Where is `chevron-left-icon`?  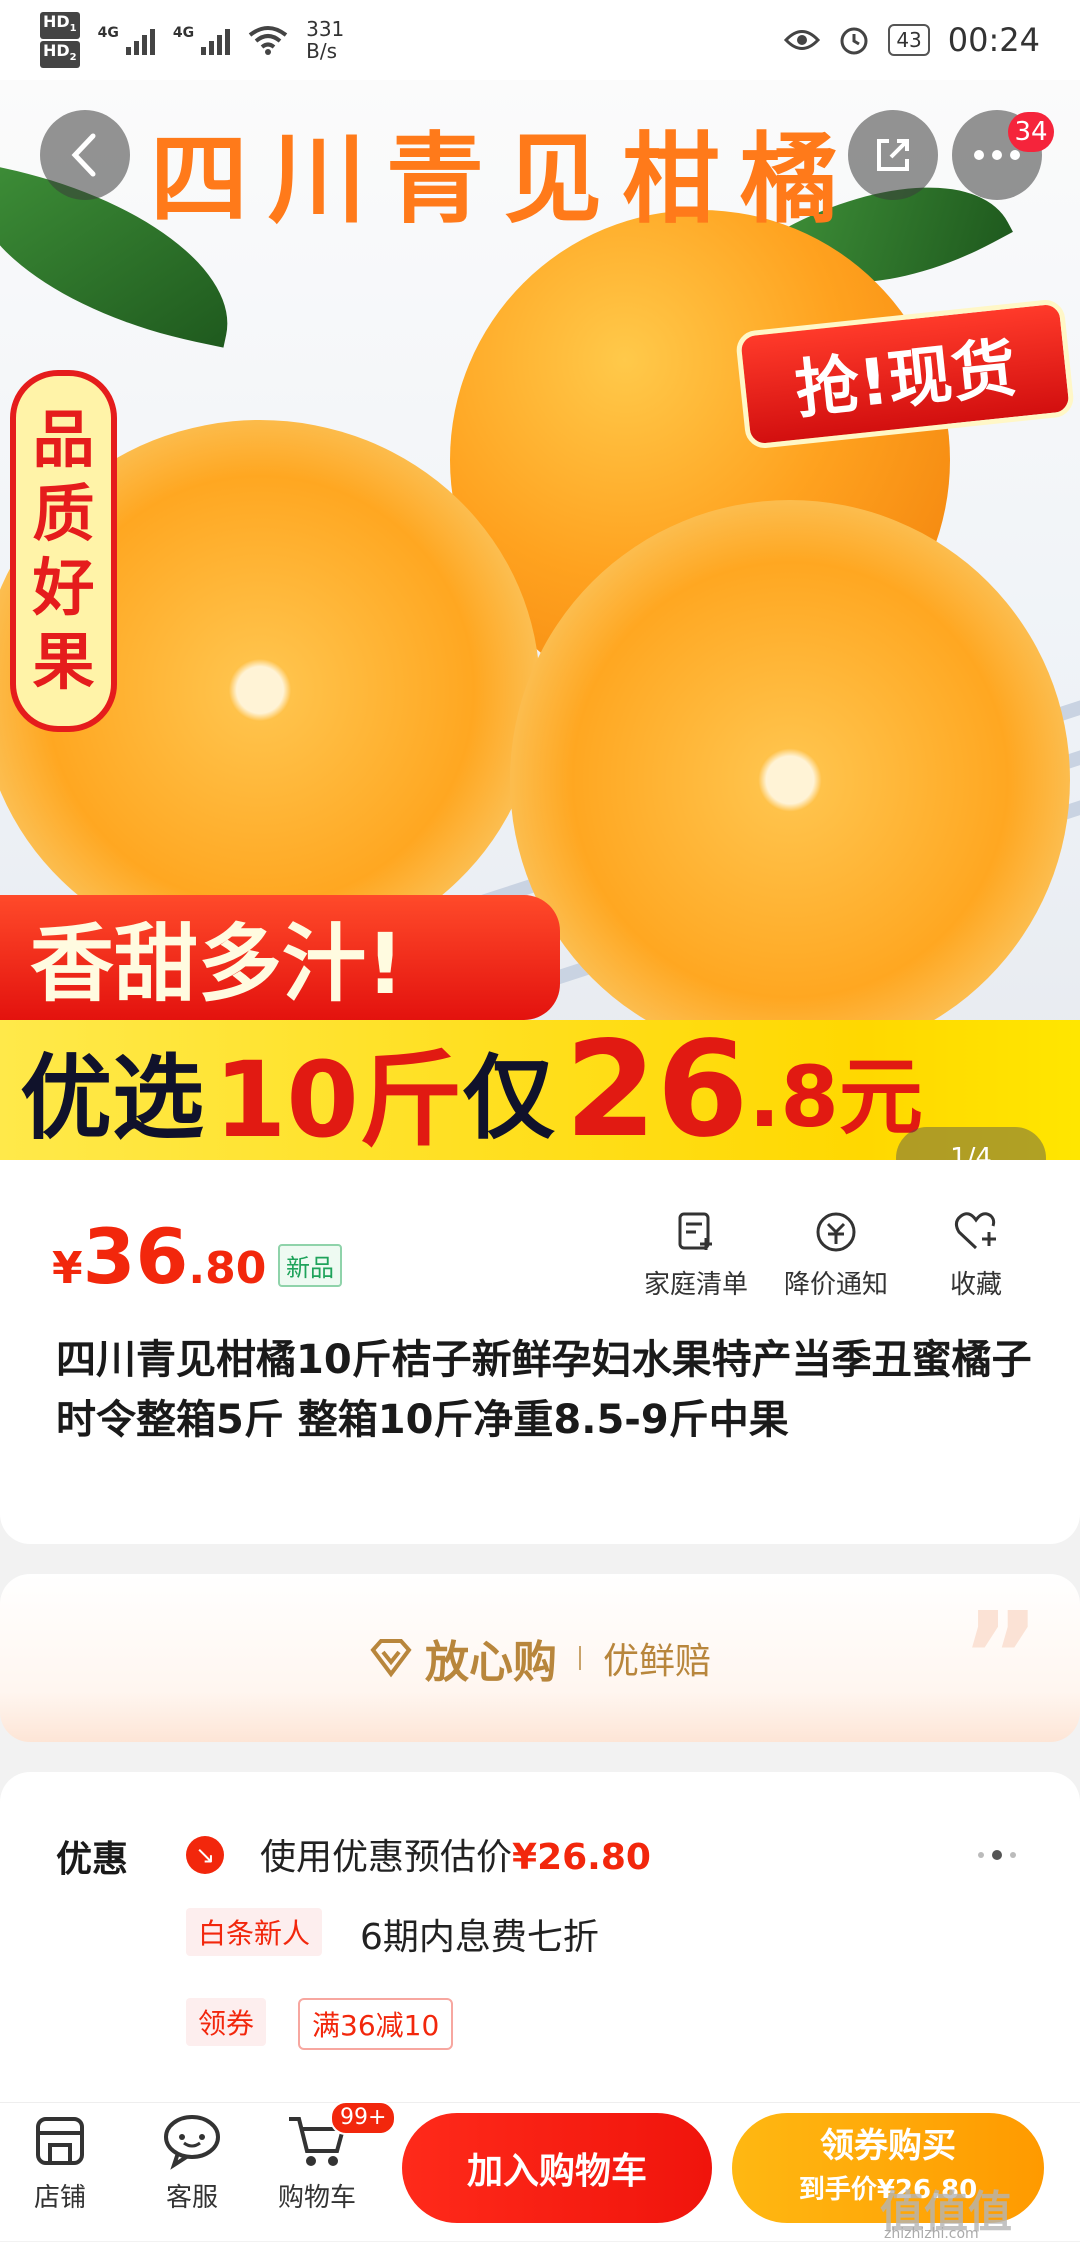 chevron-left-icon is located at coordinates (83, 155).